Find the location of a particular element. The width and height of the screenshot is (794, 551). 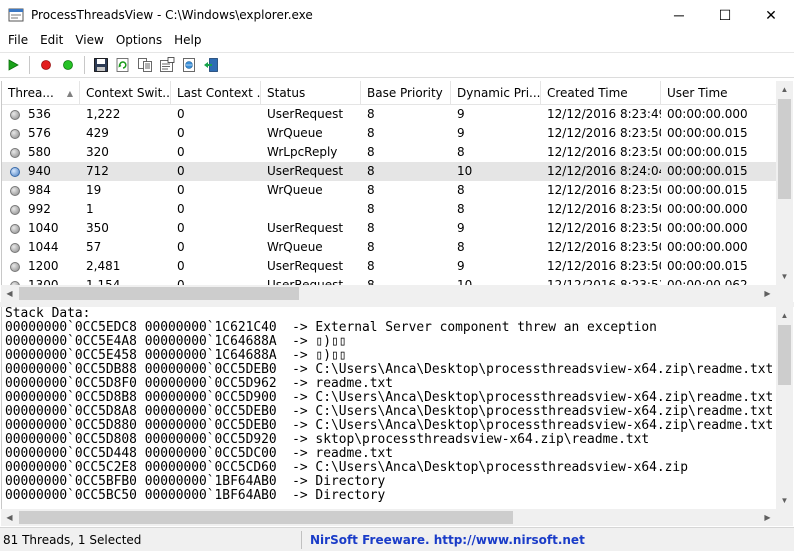

list-hscroll-thumb is located at coordinates (159, 293).